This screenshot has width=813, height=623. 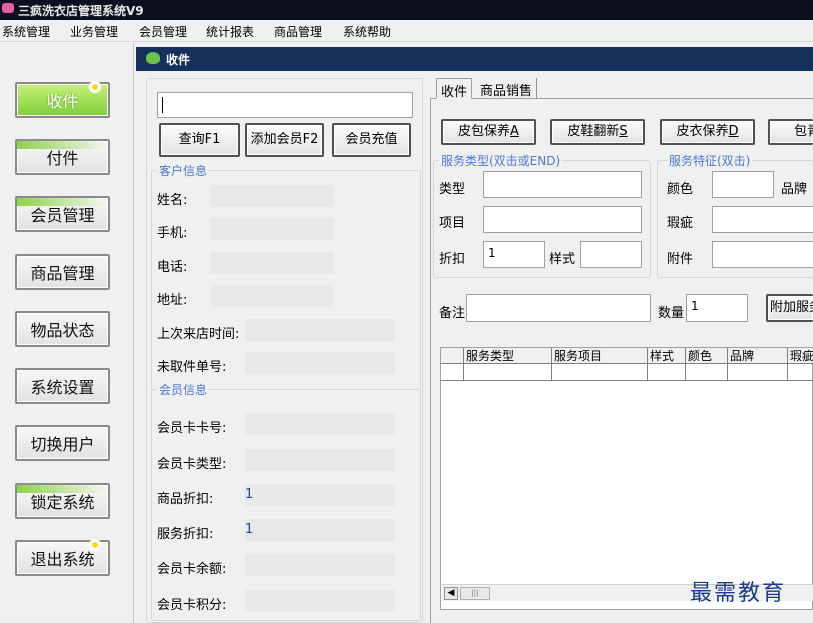 What do you see at coordinates (762, 254) in the screenshot?
I see `attachment-input` at bounding box center [762, 254].